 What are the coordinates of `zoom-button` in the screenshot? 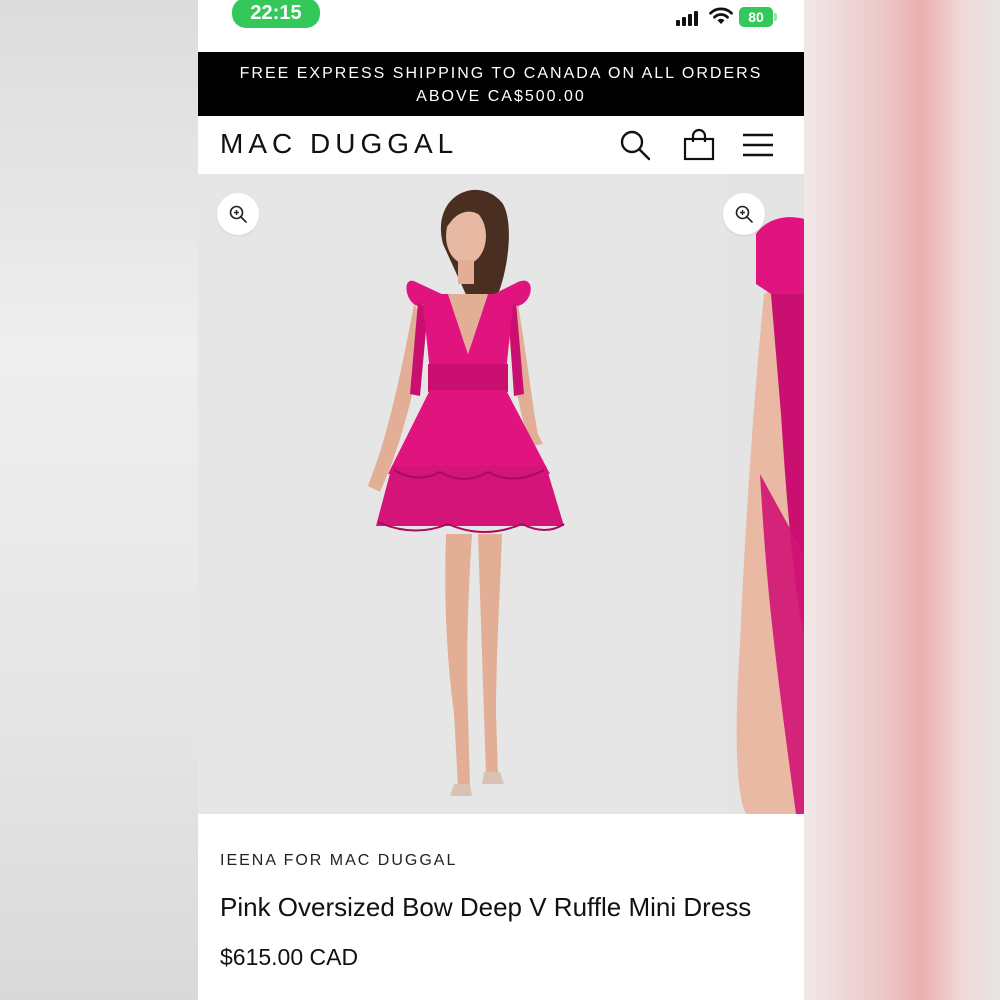 It's located at (238, 214).